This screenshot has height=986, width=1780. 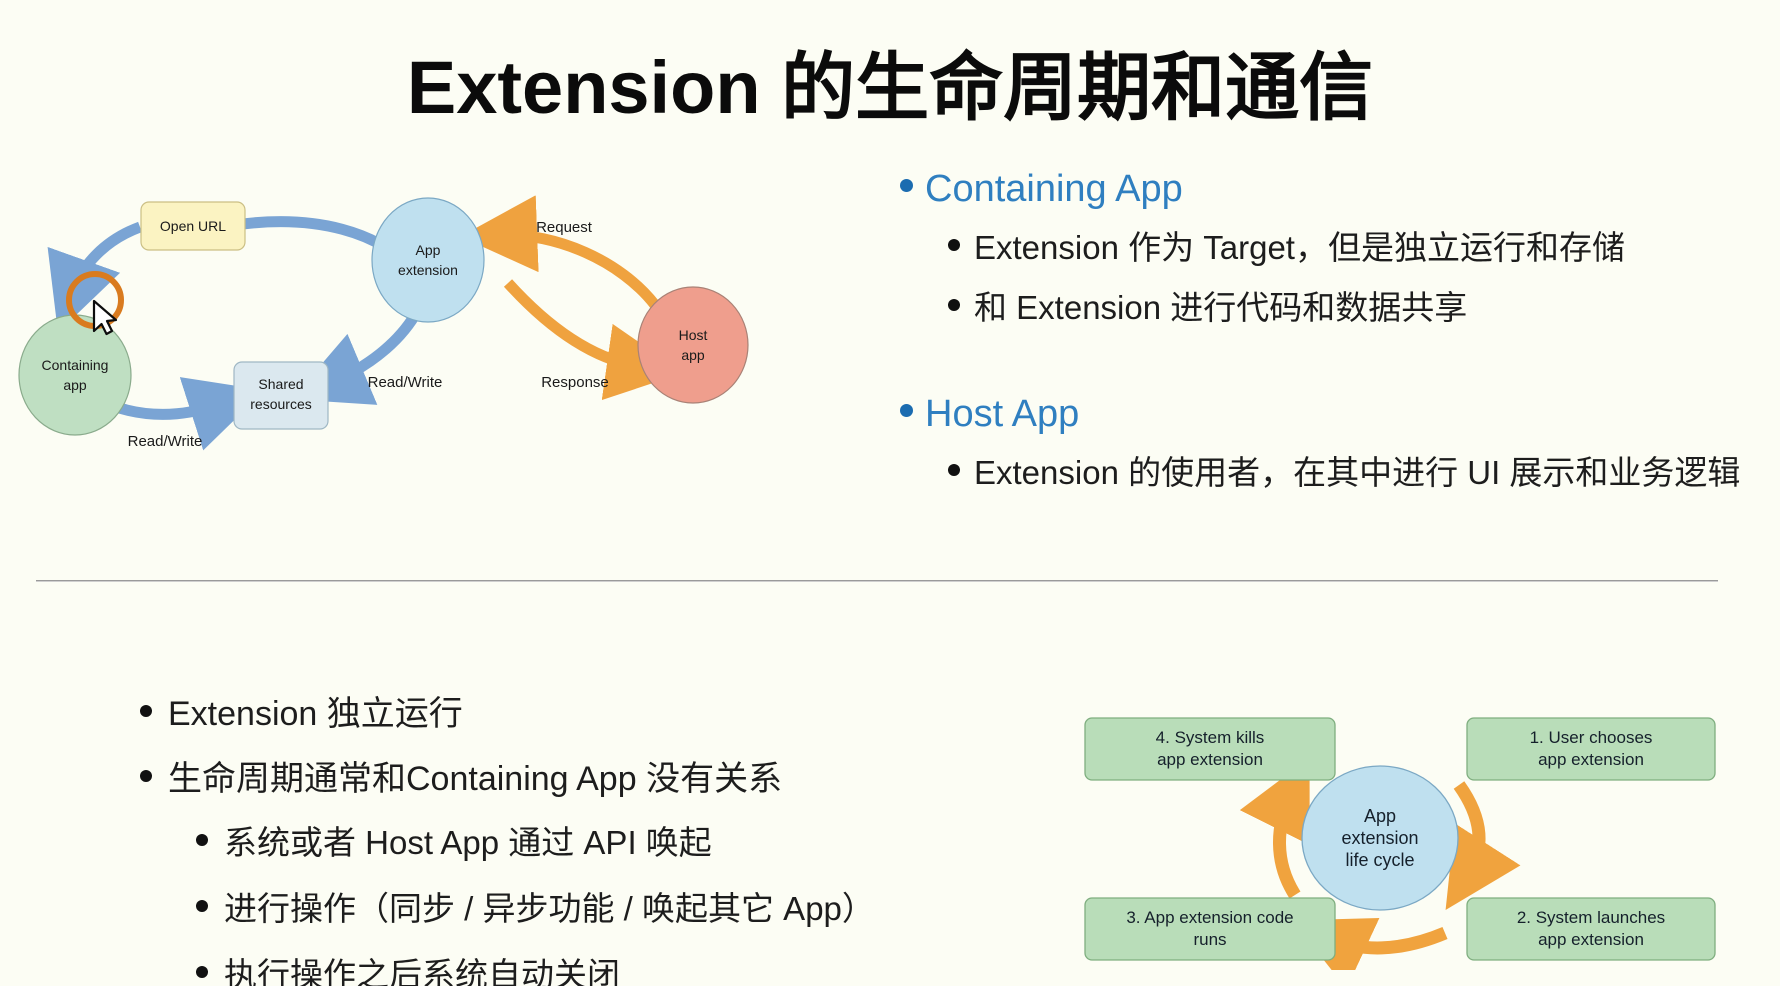 I want to click on arrow-extension-to-shared-resources, so click(x=355, y=358).